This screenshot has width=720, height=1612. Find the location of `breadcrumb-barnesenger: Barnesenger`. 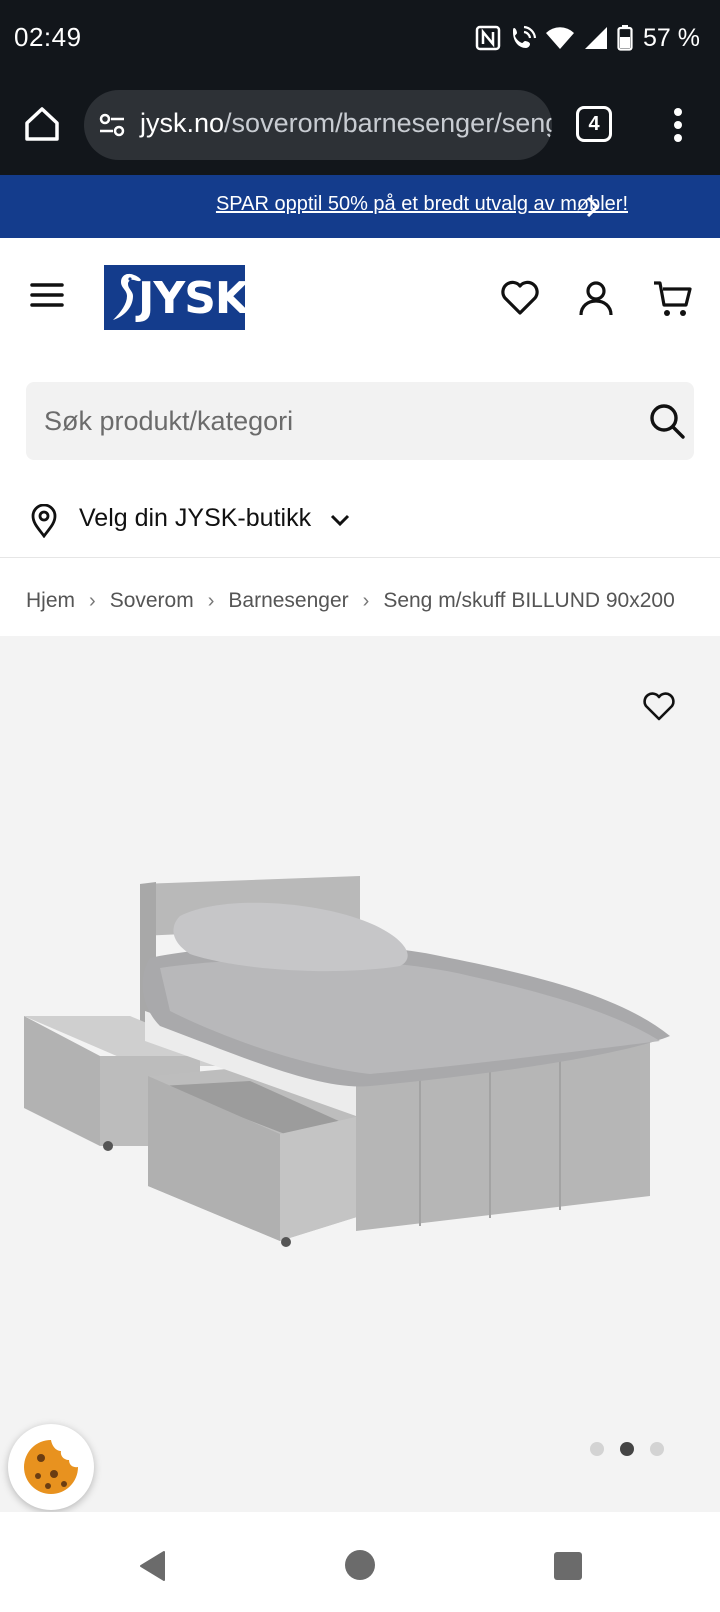

breadcrumb-barnesenger: Barnesenger is located at coordinates (288, 601).